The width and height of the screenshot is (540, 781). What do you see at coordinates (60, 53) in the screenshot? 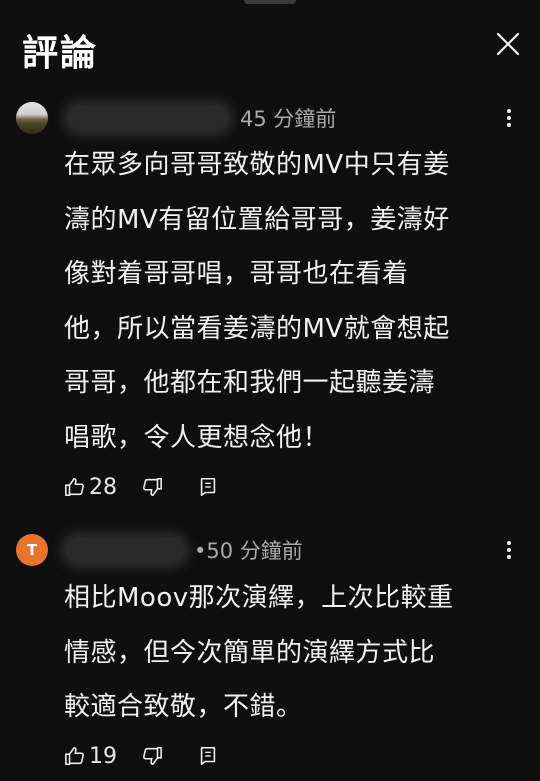
I see `panel-title: 評論` at bounding box center [60, 53].